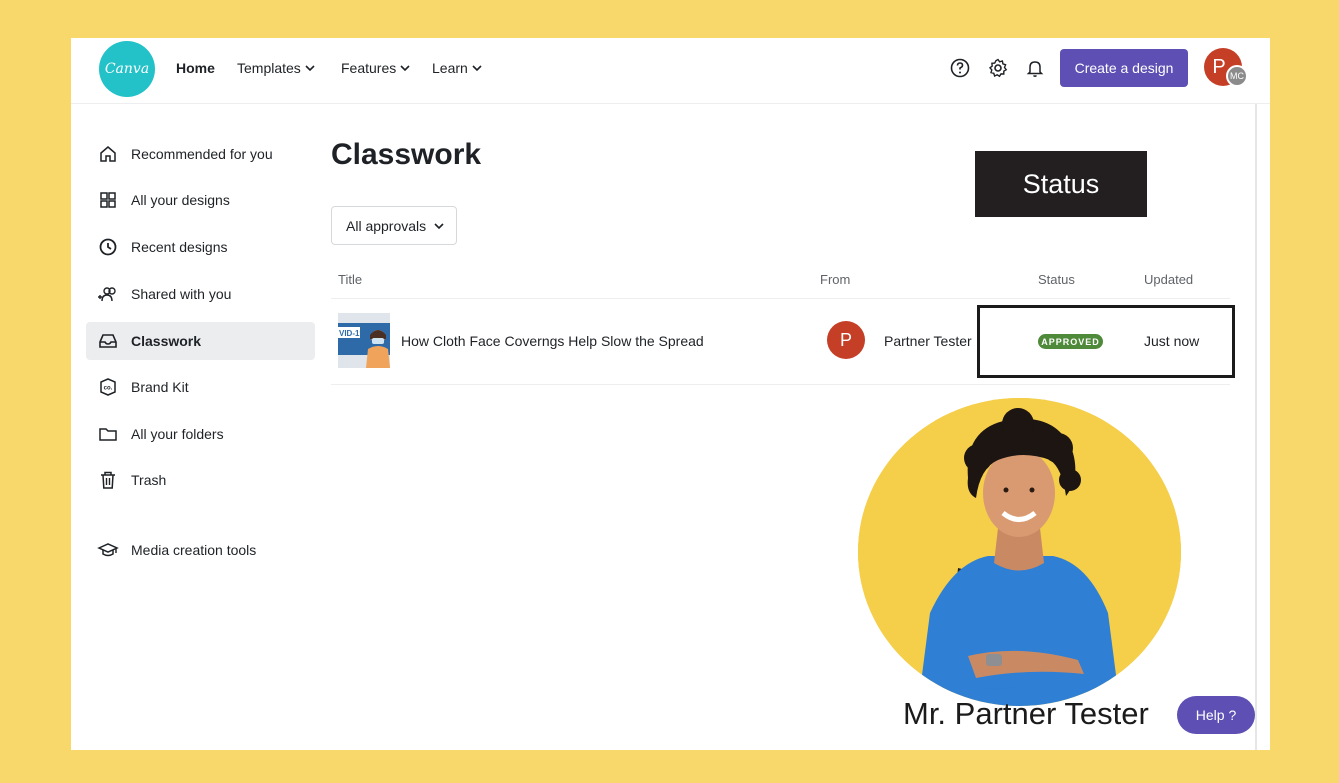 This screenshot has height=783, width=1339. I want to click on help-button: Help ?, so click(1216, 715).